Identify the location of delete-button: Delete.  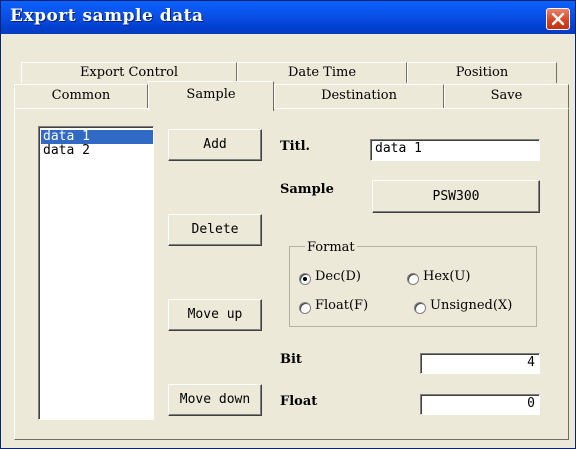
(215, 230).